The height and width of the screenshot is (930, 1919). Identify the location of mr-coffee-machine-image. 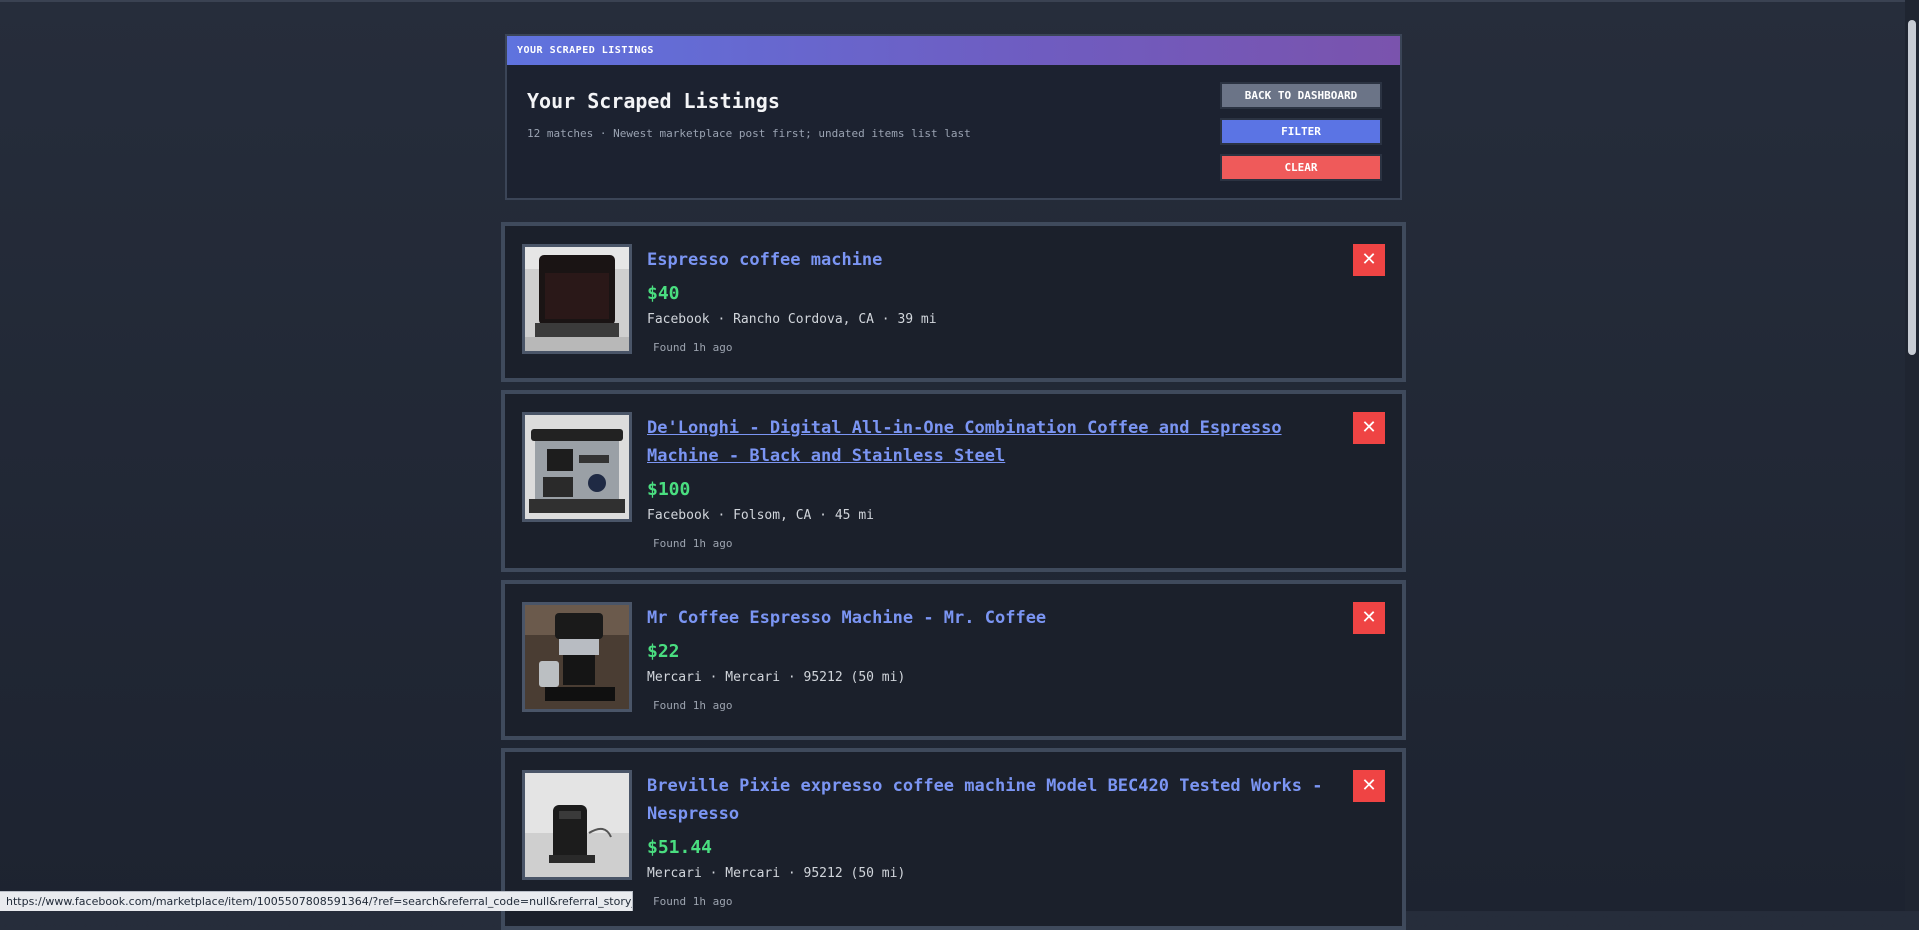
(577, 657).